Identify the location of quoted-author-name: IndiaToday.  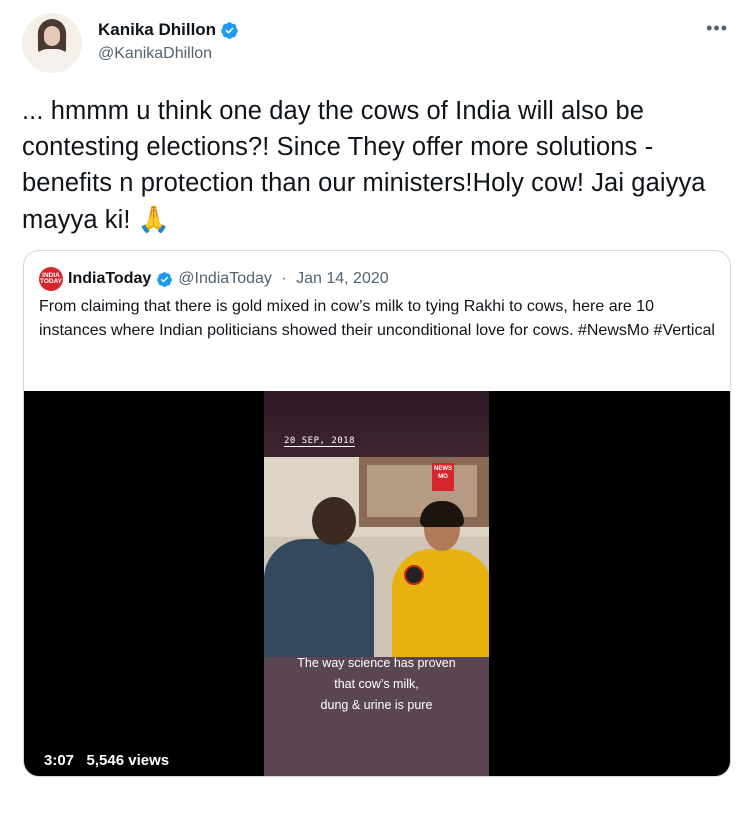
(109, 279).